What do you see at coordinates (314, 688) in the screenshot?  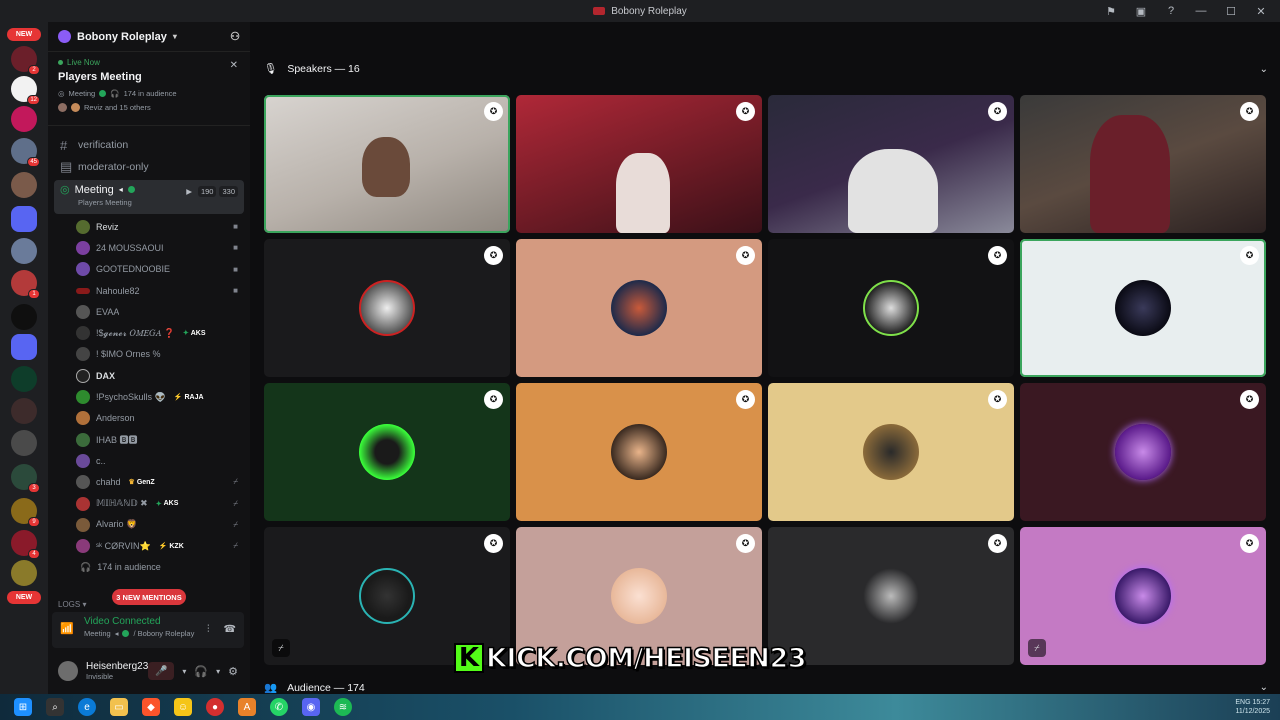 I see `audience-header: 👥 Audience — 174` at bounding box center [314, 688].